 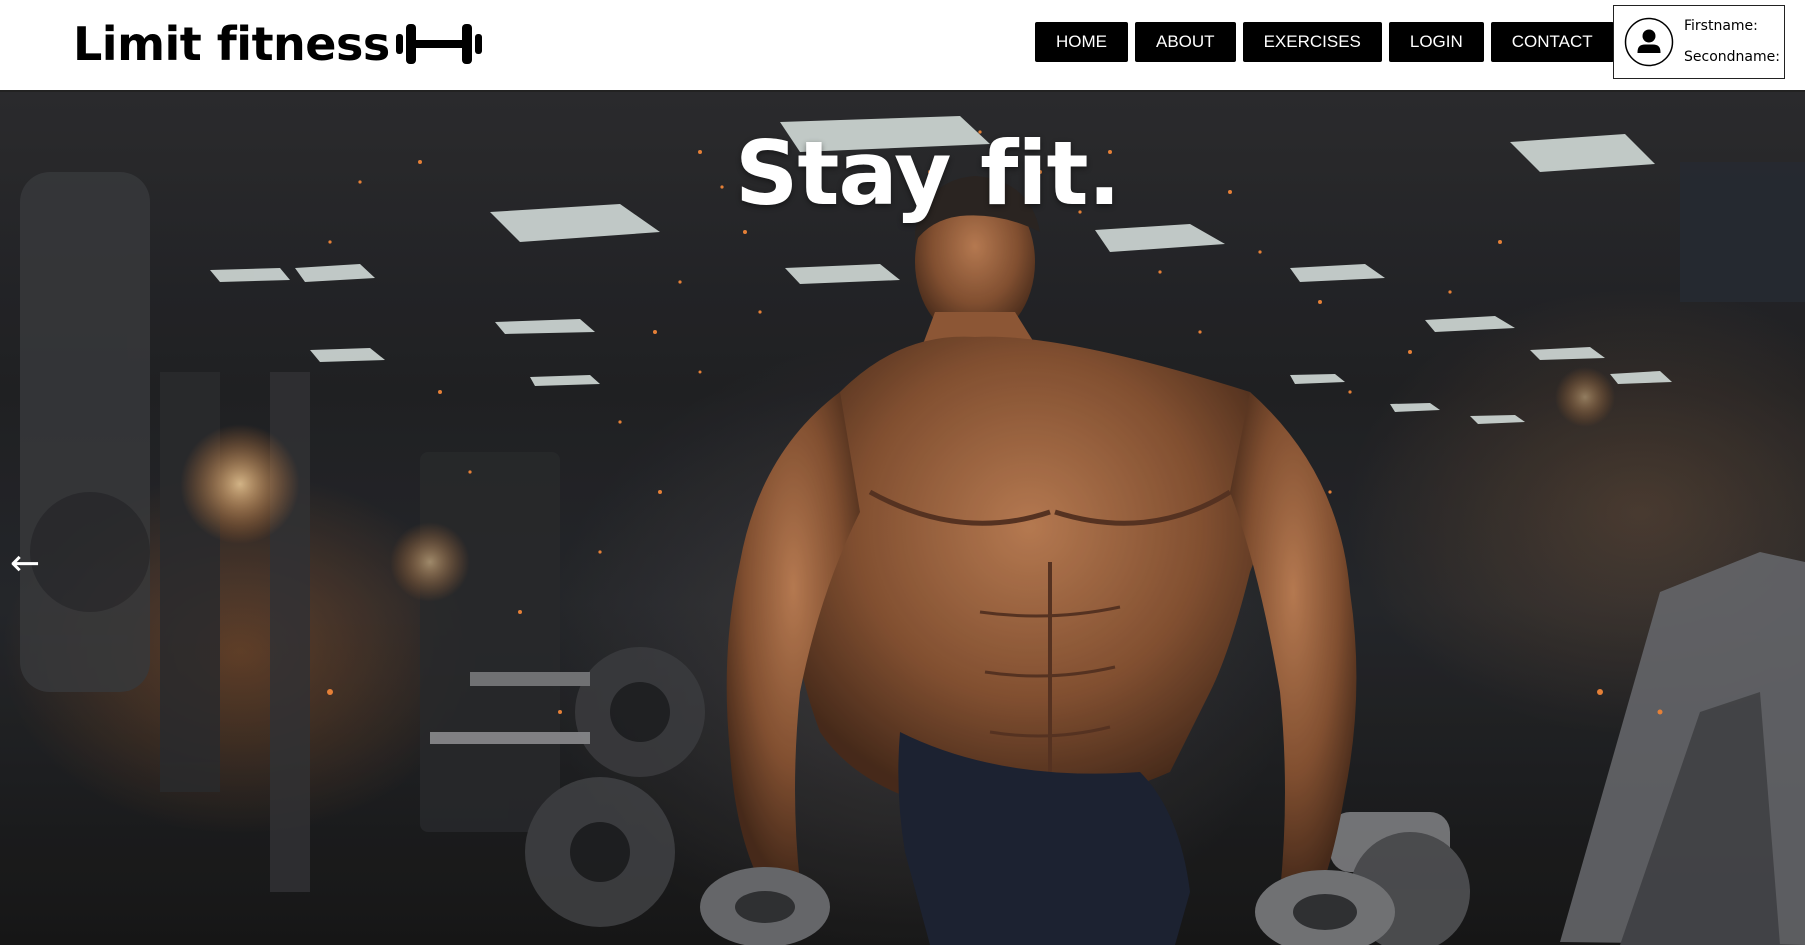 I want to click on dumbbell-icon, so click(x=438, y=44).